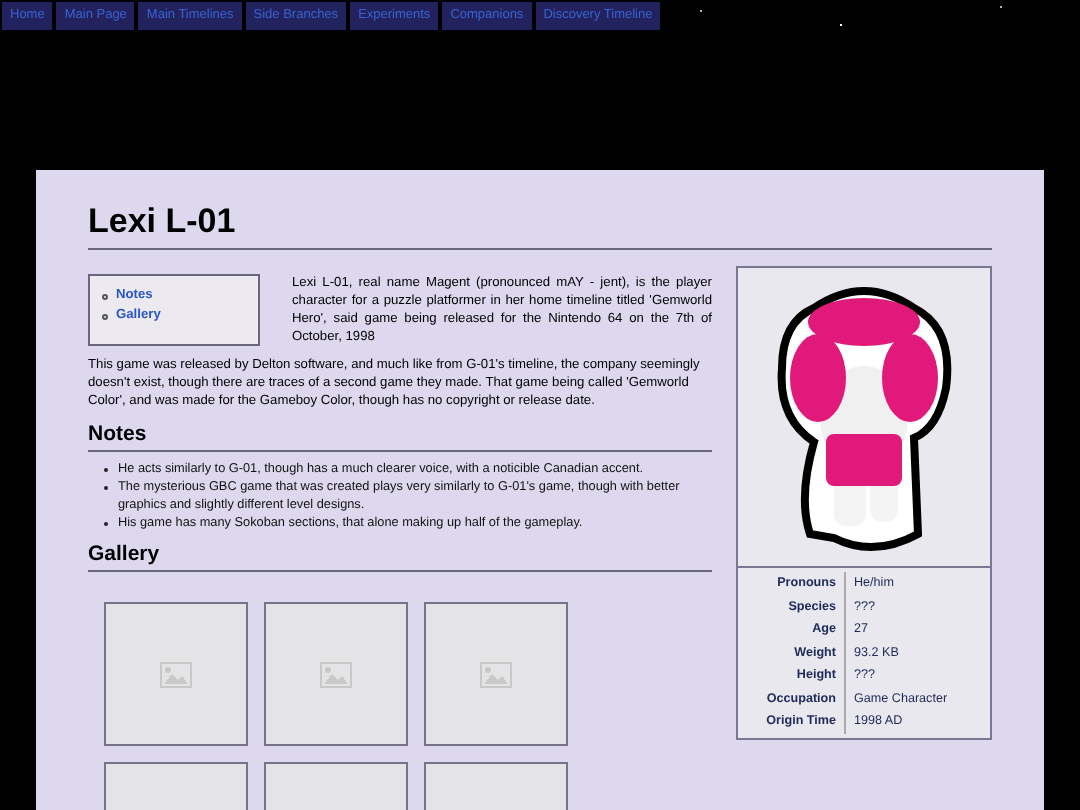 The width and height of the screenshot is (1080, 810). Describe the element at coordinates (540, 224) in the screenshot. I see `page-title: Lexi L-01` at that location.